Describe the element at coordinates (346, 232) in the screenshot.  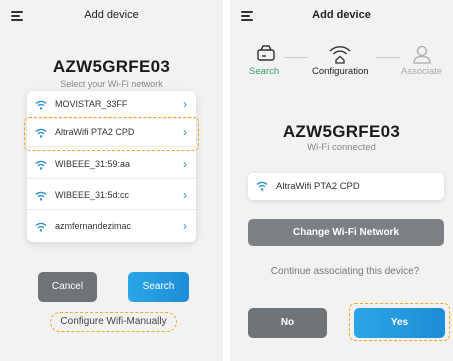
I see `change-wifi-network-button: Change Wi-Fi Network` at that location.